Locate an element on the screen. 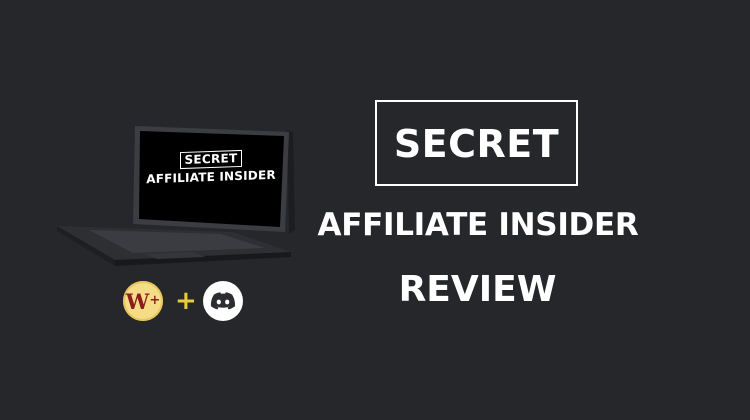 The width and height of the screenshot is (750, 420). screen-text: SECRET AFFILIATE INSIDER is located at coordinates (211, 166).